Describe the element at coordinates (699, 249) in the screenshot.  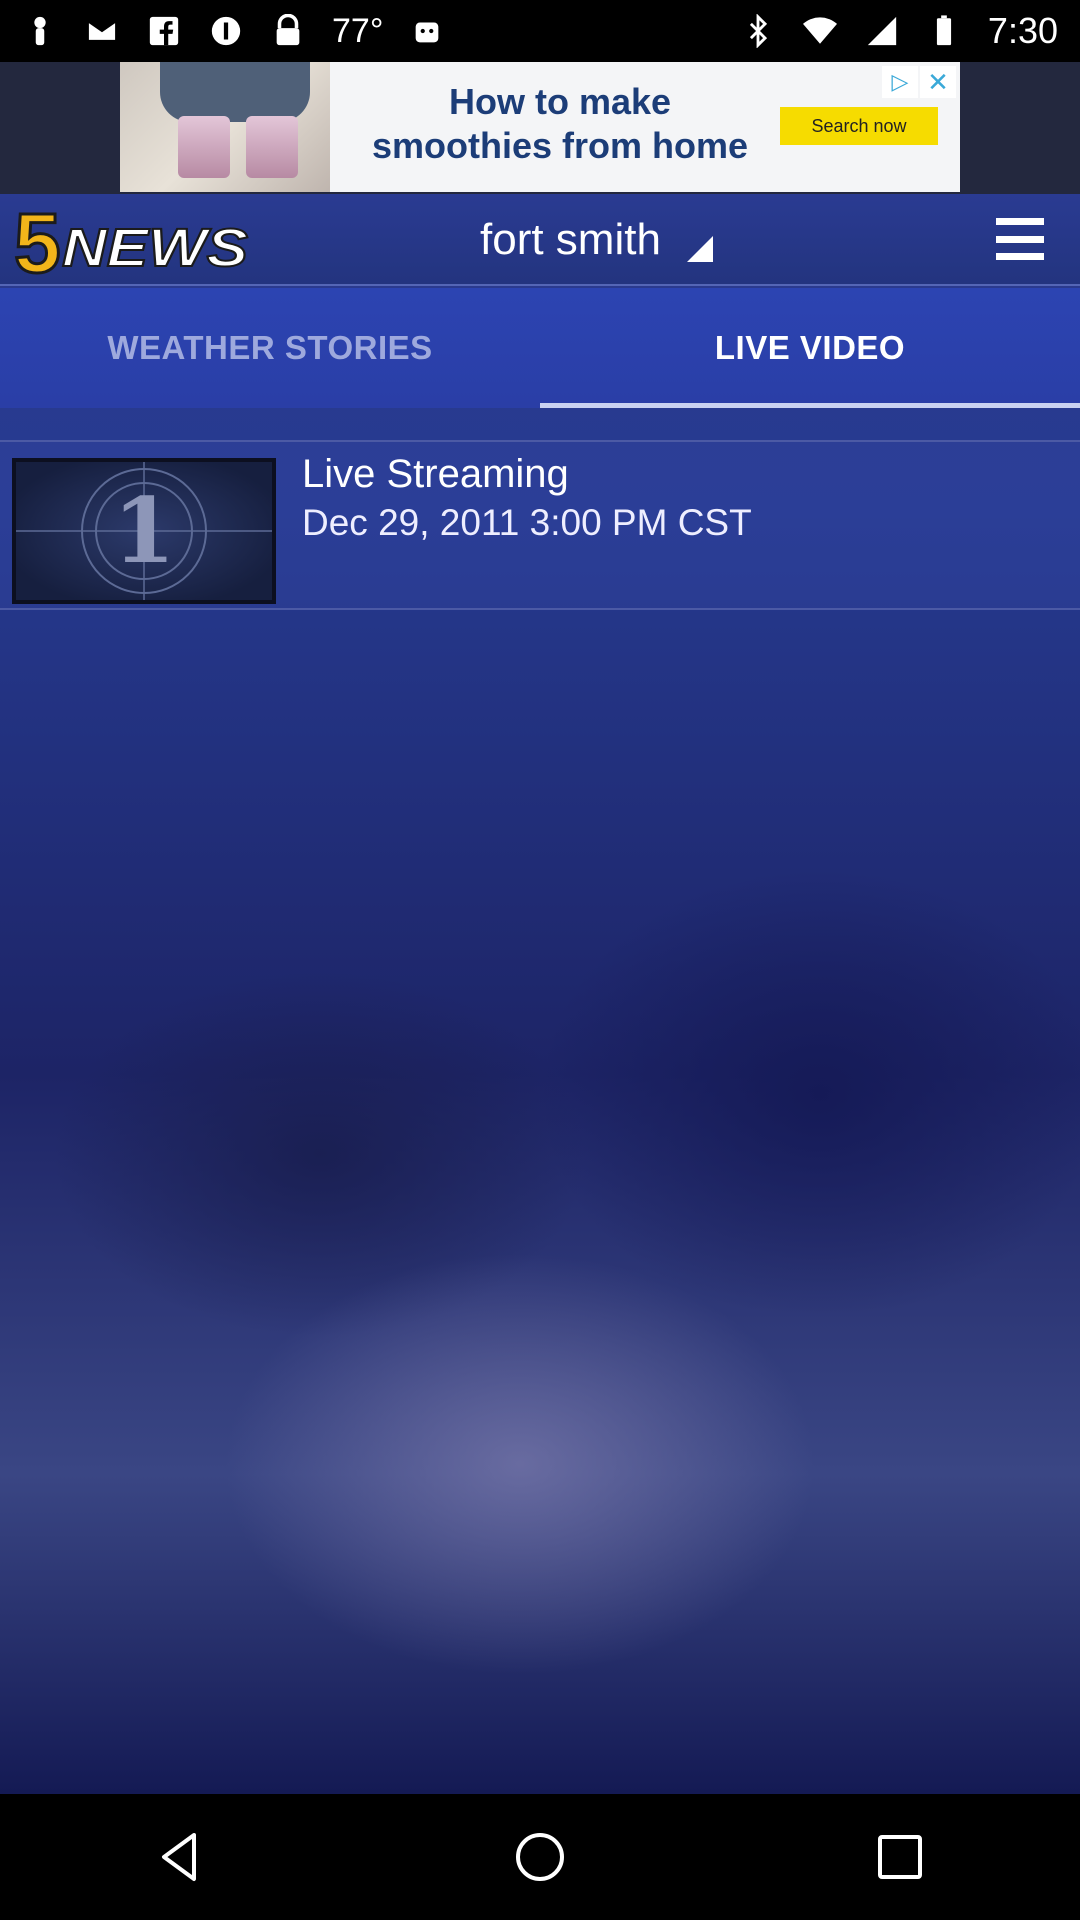
I see `dropdown-arrow-icon` at that location.